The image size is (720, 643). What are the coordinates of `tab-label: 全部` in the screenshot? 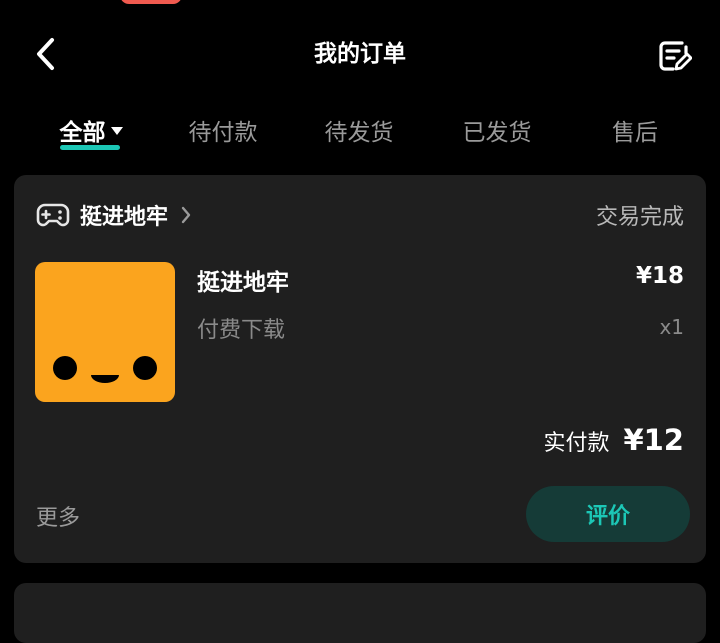 It's located at (82, 133).